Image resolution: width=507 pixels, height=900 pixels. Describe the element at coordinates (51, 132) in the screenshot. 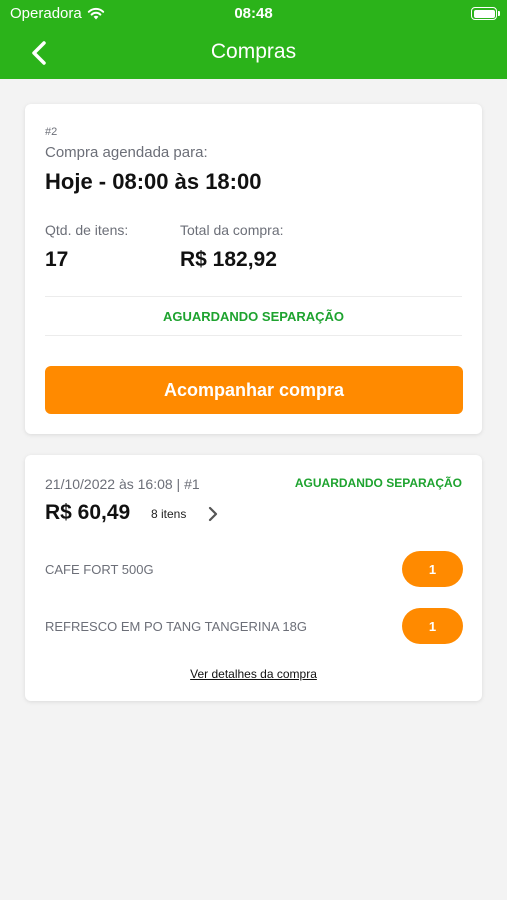

I see `order-id: #2` at that location.